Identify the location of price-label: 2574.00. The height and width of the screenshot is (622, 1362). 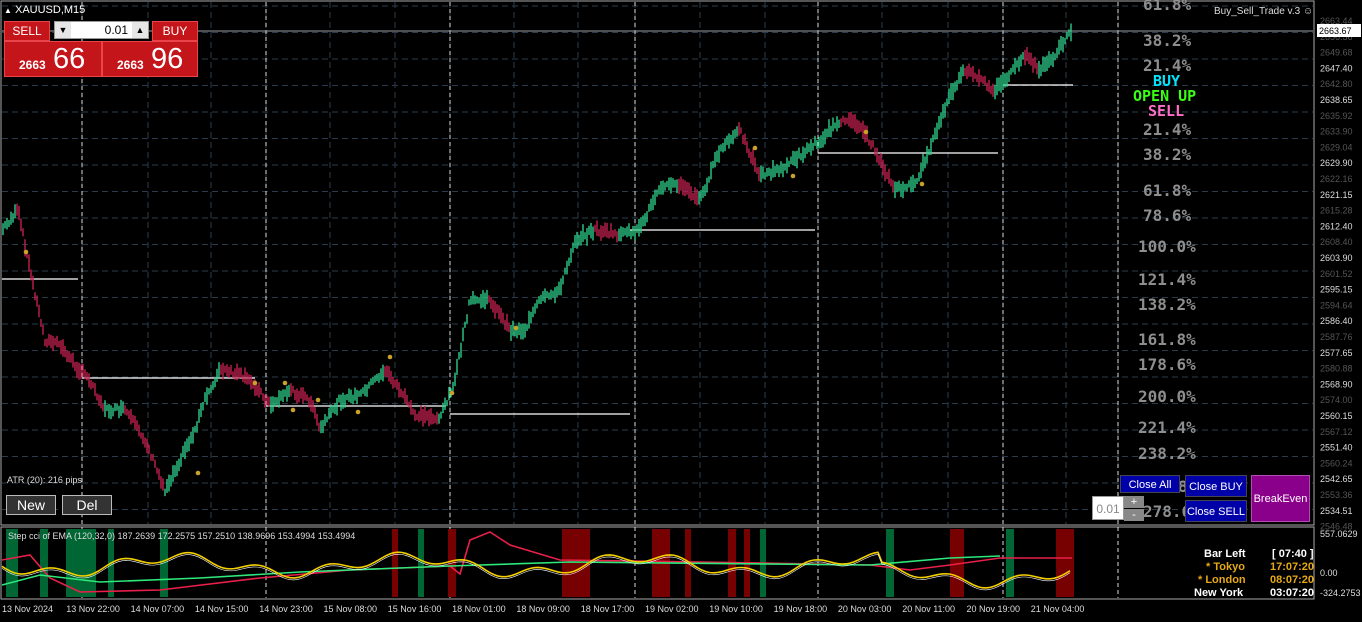
(1336, 400).